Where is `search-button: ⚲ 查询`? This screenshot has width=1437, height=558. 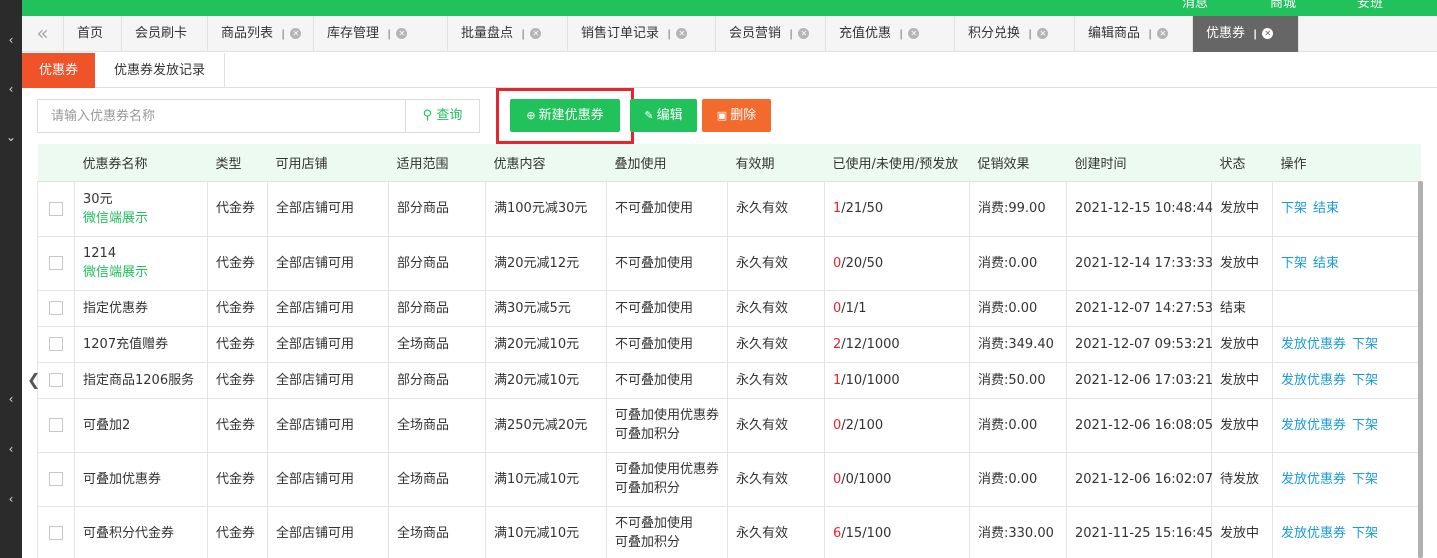 search-button: ⚲ 查询 is located at coordinates (442, 116).